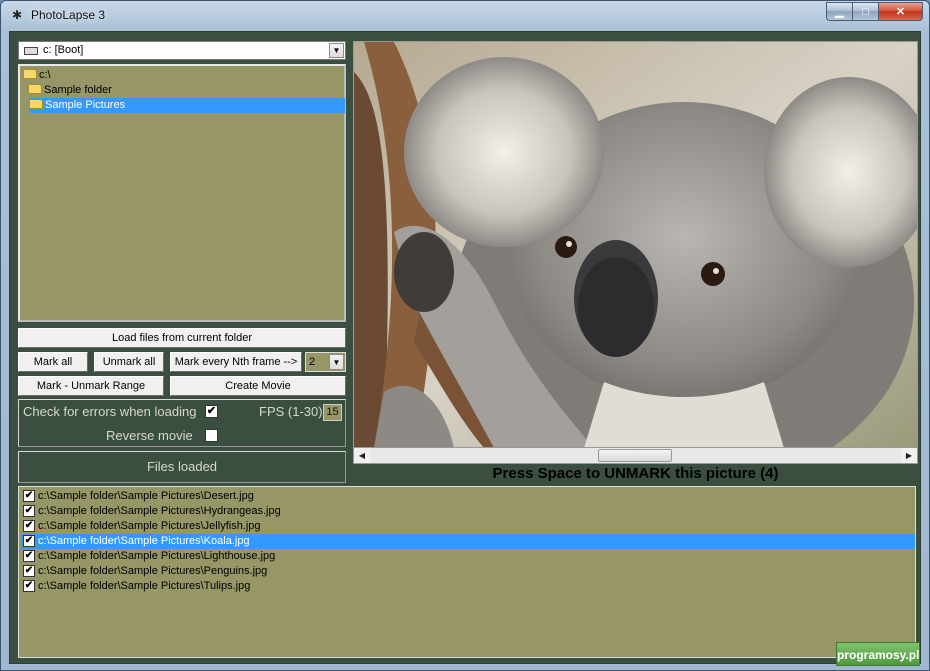 This screenshot has width=930, height=671. What do you see at coordinates (878, 654) in the screenshot?
I see `watermark-logo: programosy.pl` at bounding box center [878, 654].